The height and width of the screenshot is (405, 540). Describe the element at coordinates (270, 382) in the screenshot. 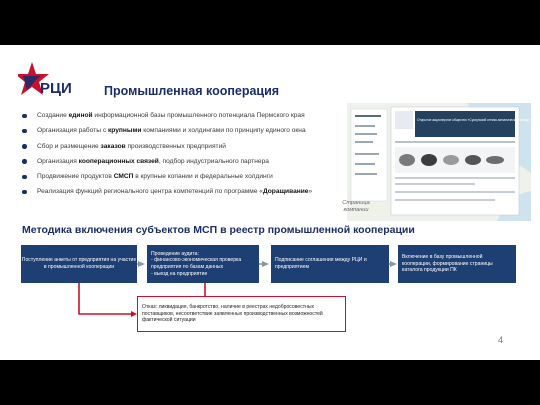

I see `bottom-black-bar` at that location.